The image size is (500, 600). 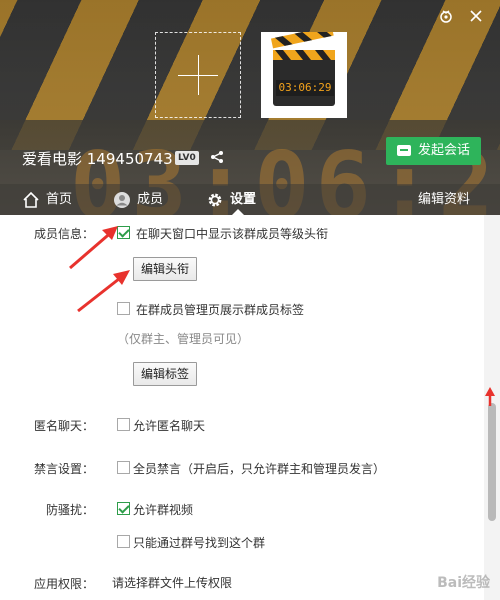 What do you see at coordinates (63, 584) in the screenshot?
I see `app-permission-label: 应用权限：` at bounding box center [63, 584].